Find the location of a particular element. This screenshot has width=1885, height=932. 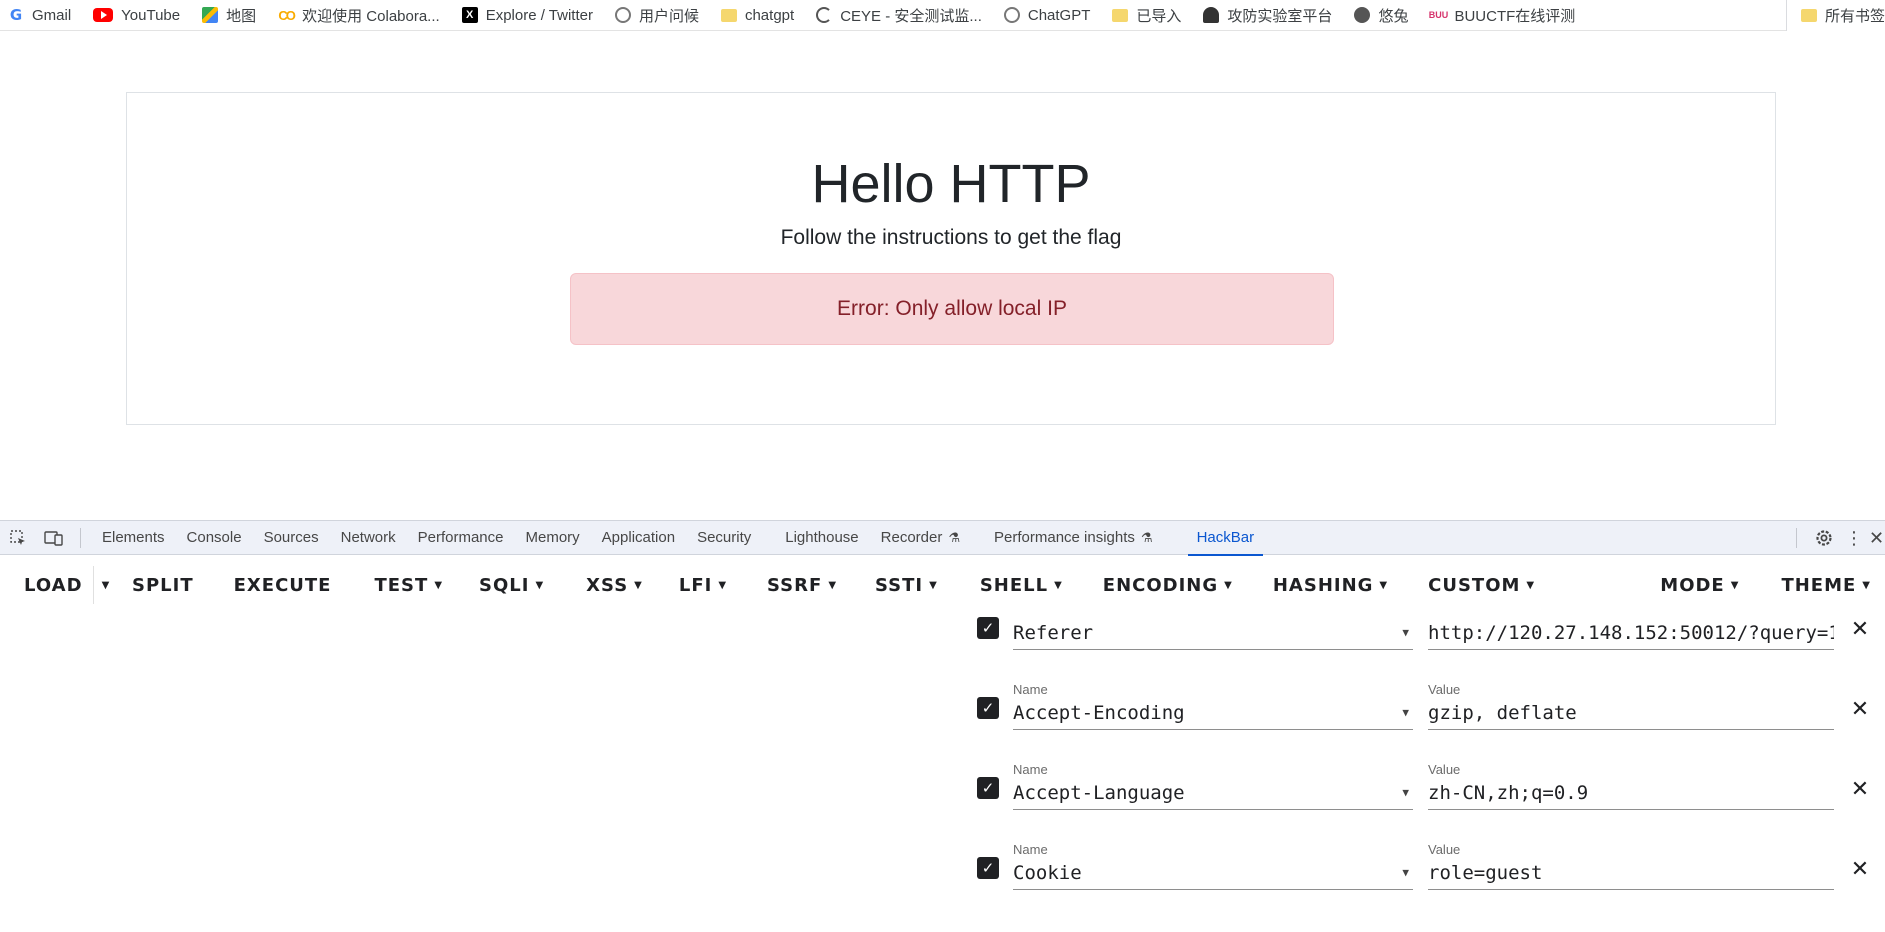

bookmark-label: Gmail is located at coordinates (52, 15).